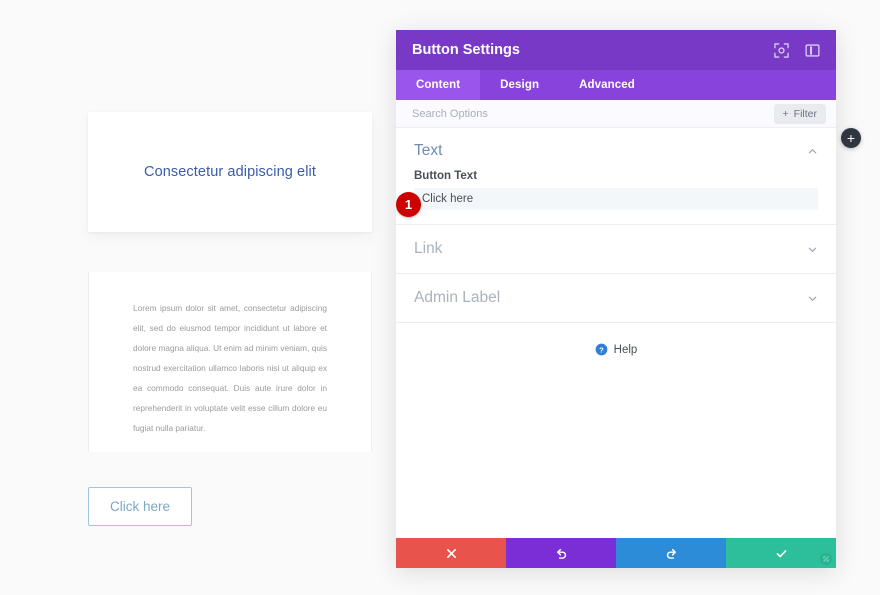  I want to click on filter-button: + Filter, so click(799, 113).